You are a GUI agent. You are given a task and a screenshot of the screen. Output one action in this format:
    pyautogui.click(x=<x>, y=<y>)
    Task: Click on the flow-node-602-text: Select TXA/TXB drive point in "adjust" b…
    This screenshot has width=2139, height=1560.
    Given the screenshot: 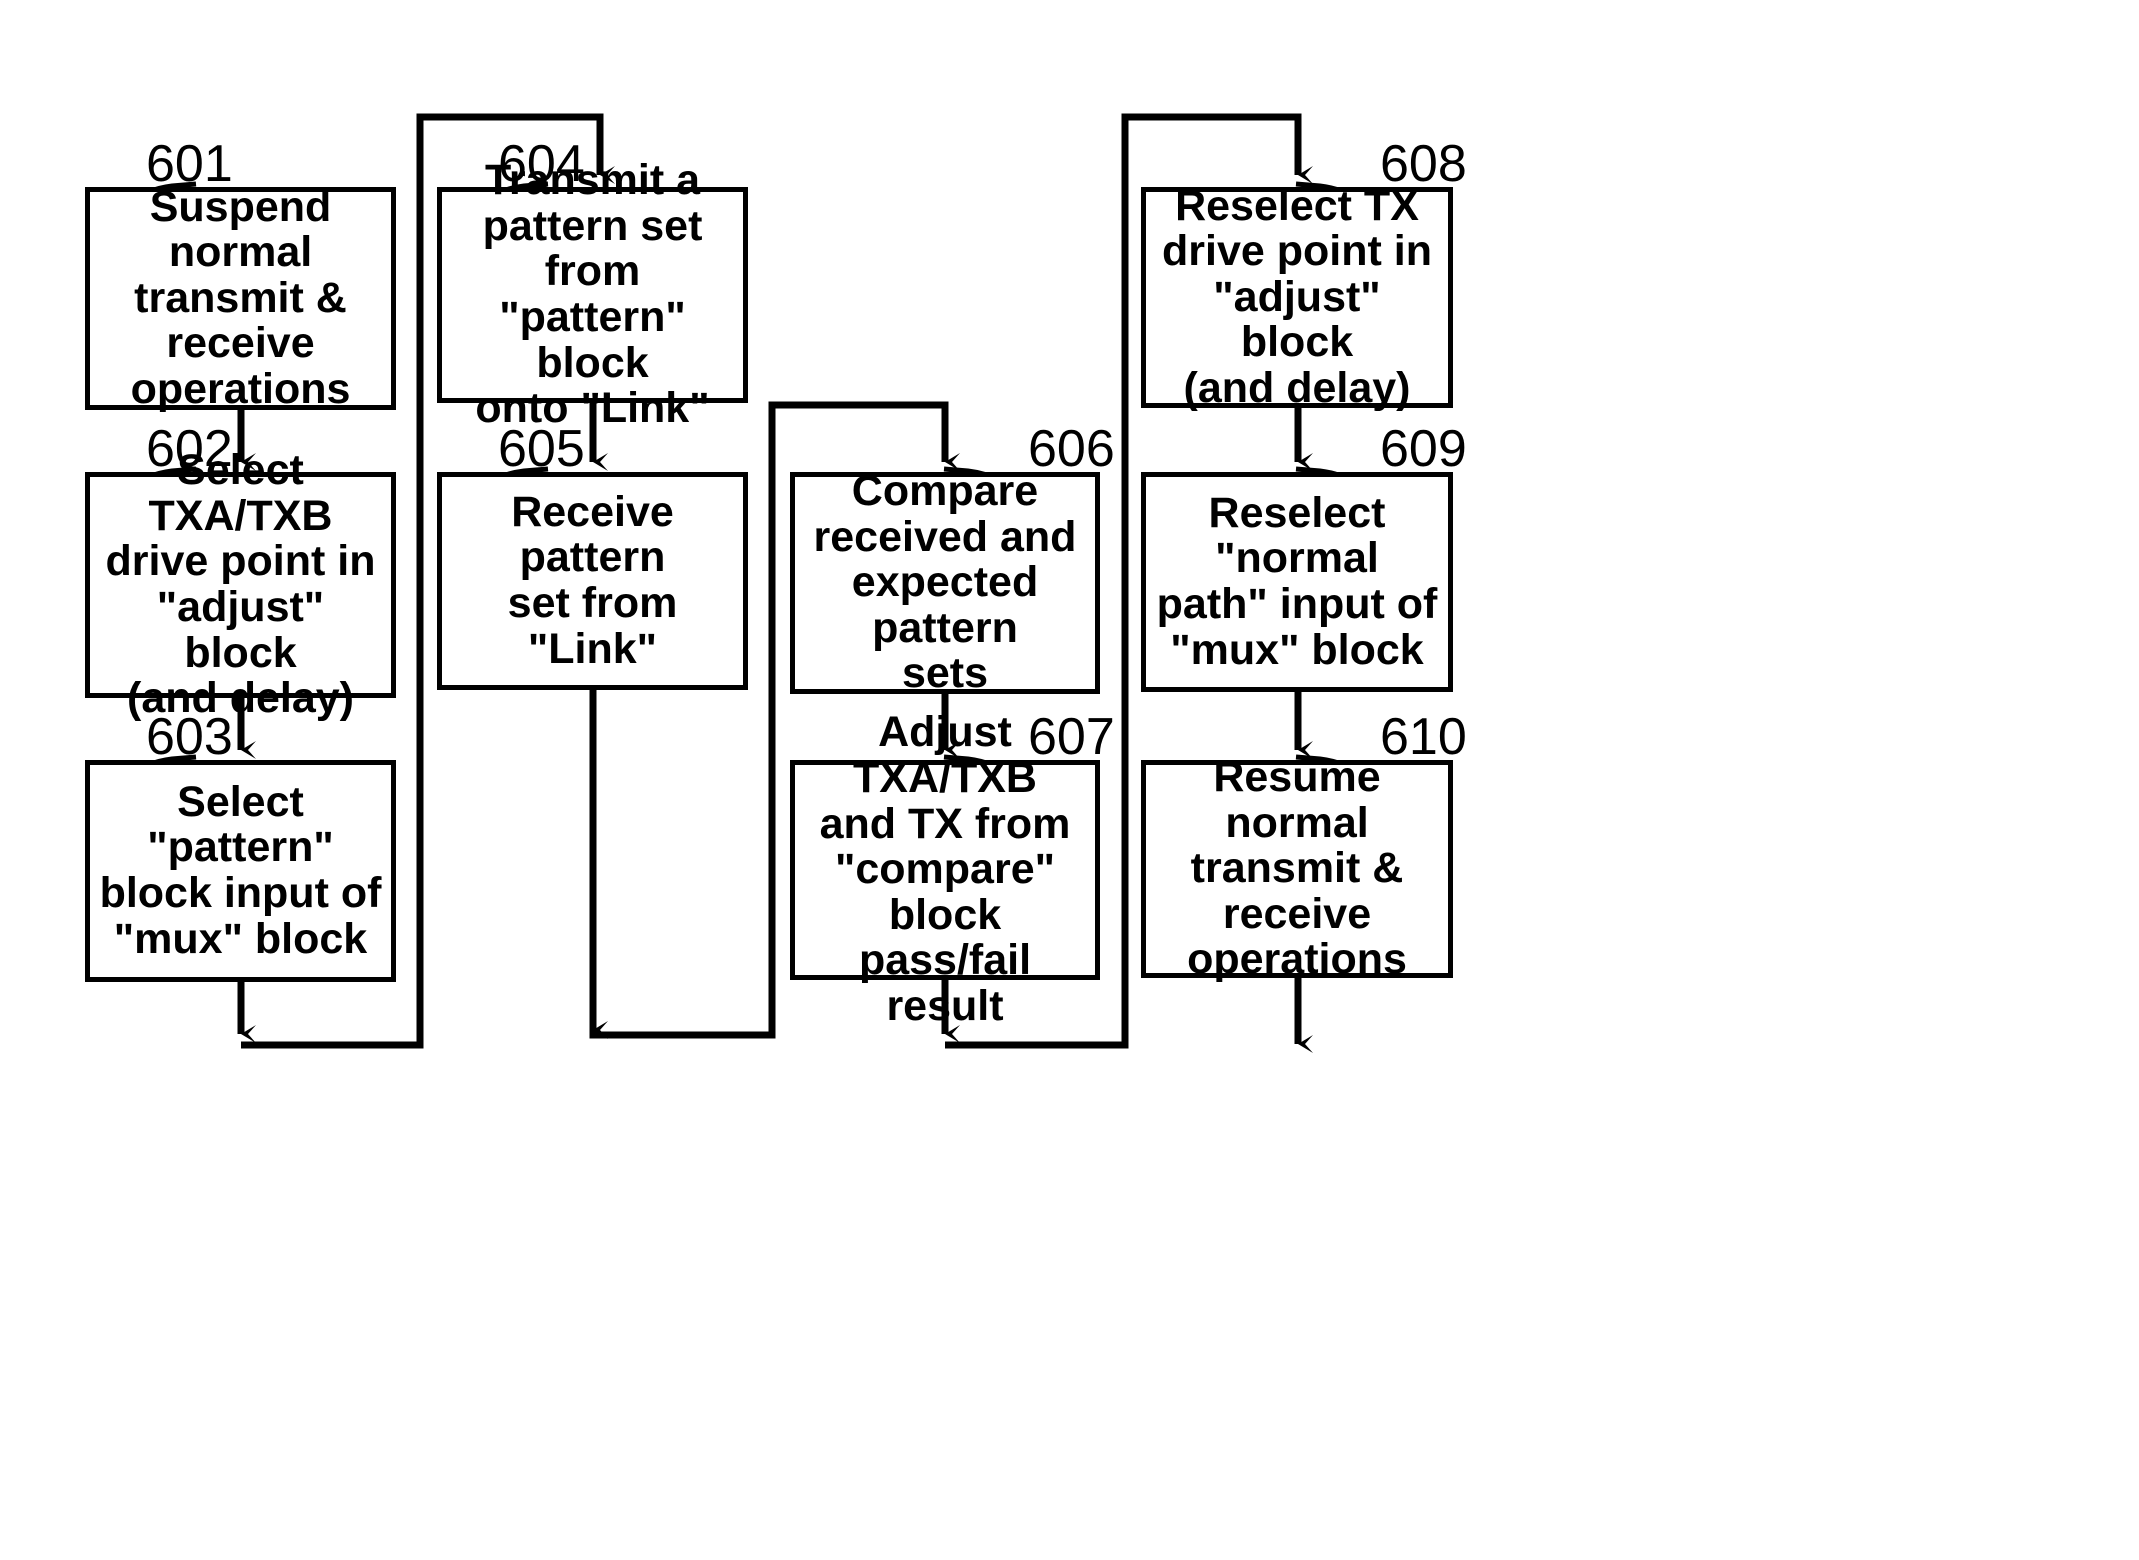 What is the action you would take?
    pyautogui.click(x=240, y=584)
    